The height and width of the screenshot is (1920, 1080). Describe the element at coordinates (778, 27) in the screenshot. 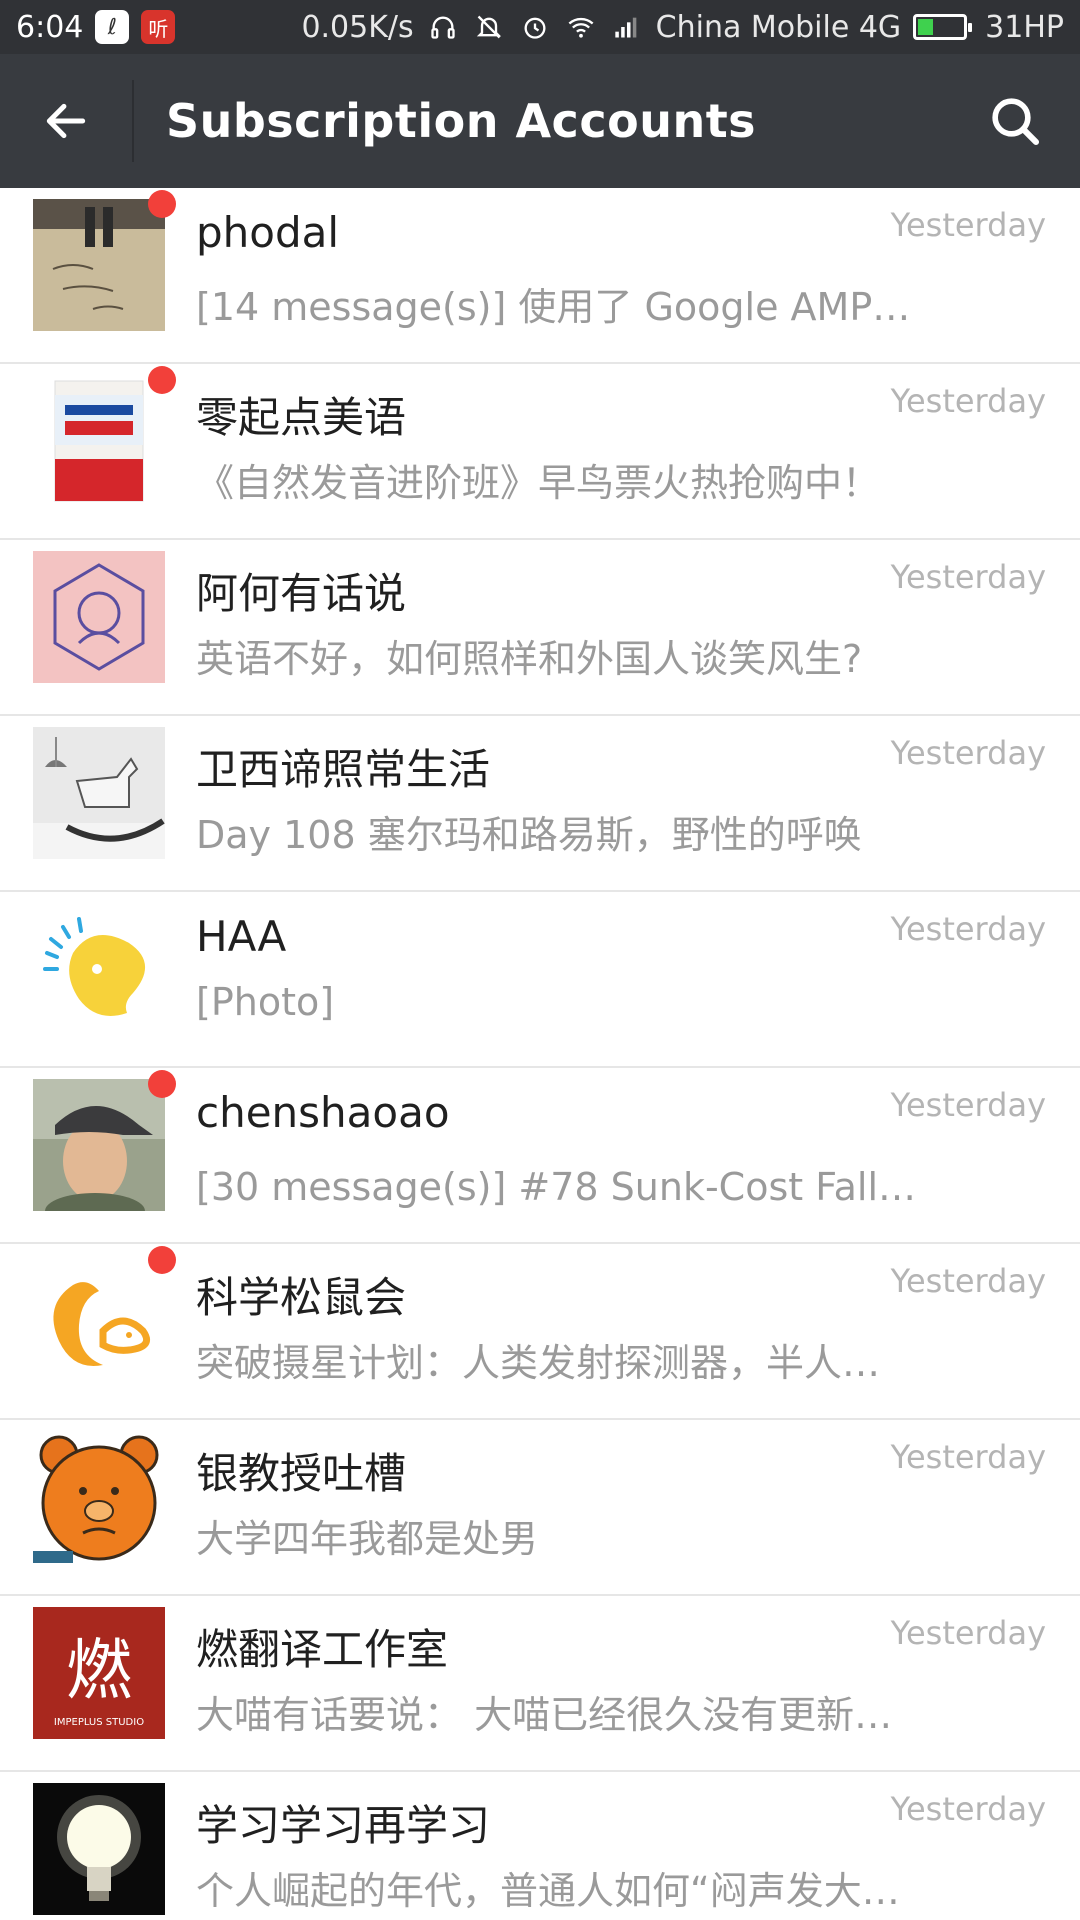

I see `carrier-label: China Mobile 4G` at that location.